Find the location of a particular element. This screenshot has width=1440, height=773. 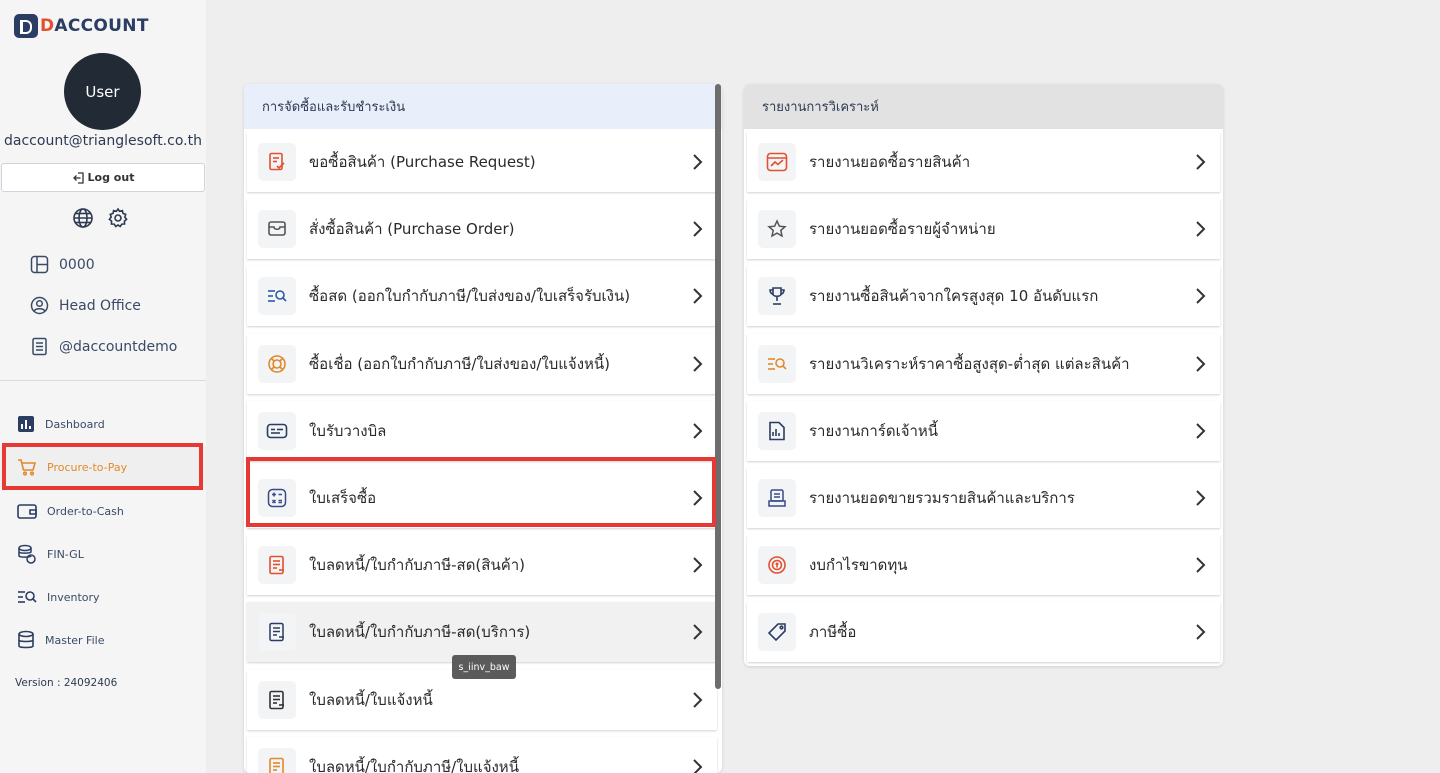

card-label: รายงานการ์ดเจ้าหนี้ is located at coordinates (874, 431).